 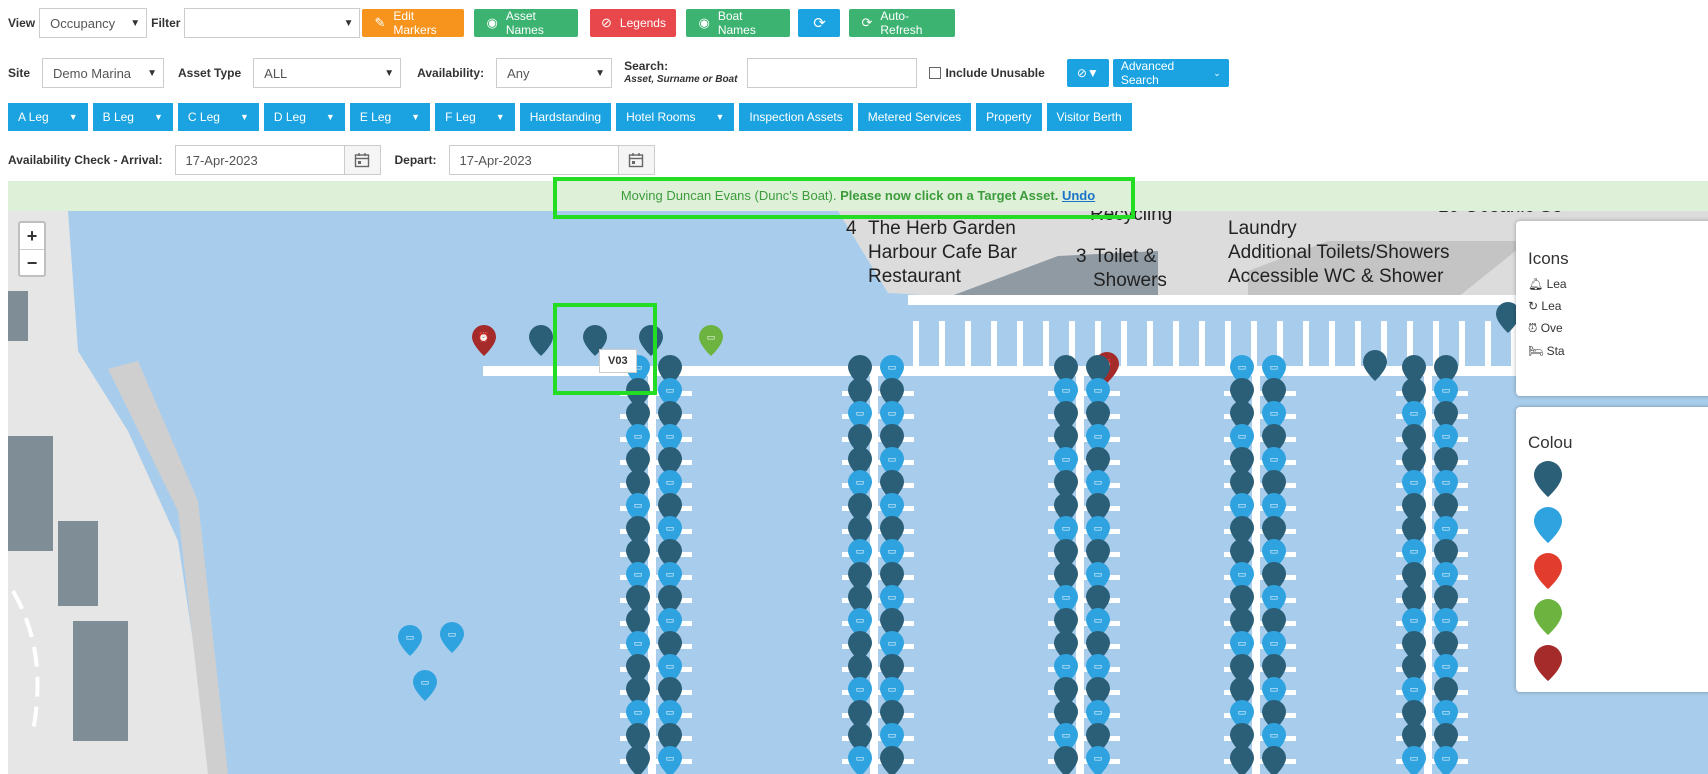 What do you see at coordinates (1130, 280) in the screenshot?
I see `showers-label: Showers` at bounding box center [1130, 280].